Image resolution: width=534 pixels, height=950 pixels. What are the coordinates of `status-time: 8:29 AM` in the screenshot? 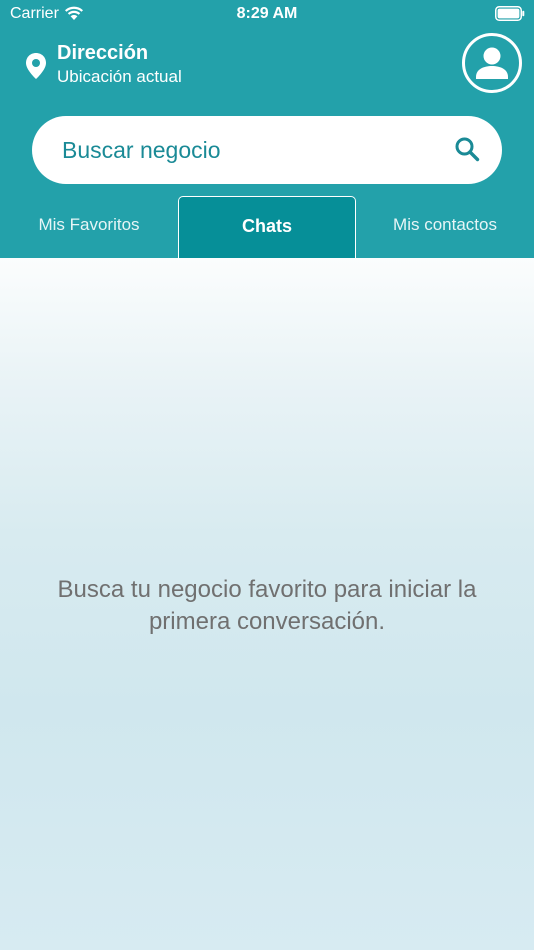 It's located at (267, 13).